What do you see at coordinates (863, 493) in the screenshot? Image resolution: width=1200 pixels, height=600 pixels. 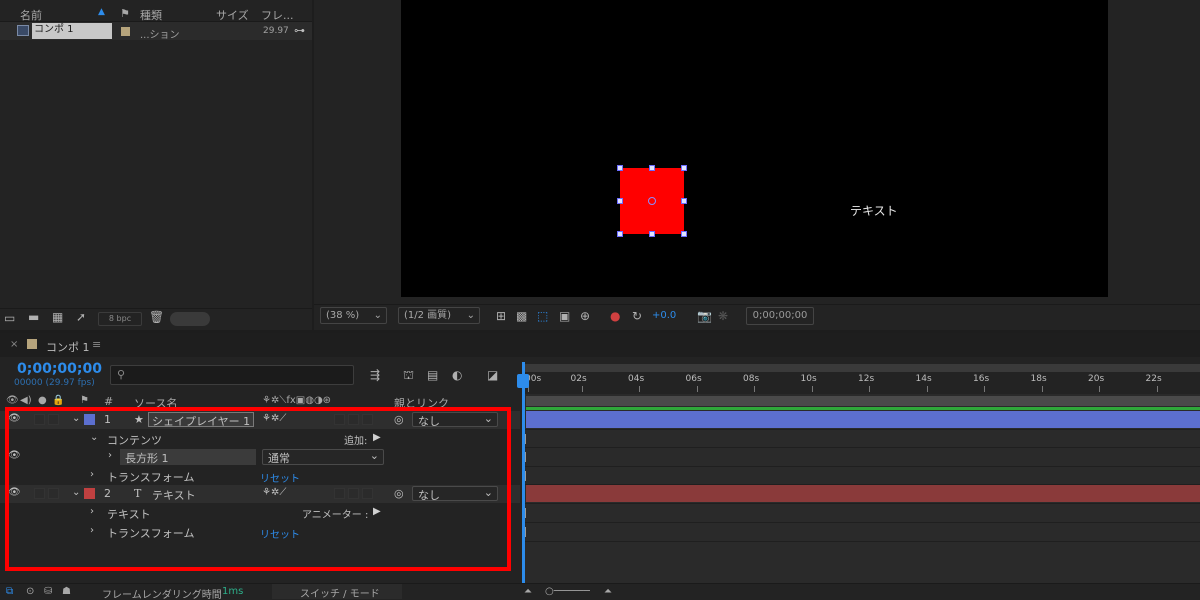 I see `layer-2-duration-bar` at bounding box center [863, 493].